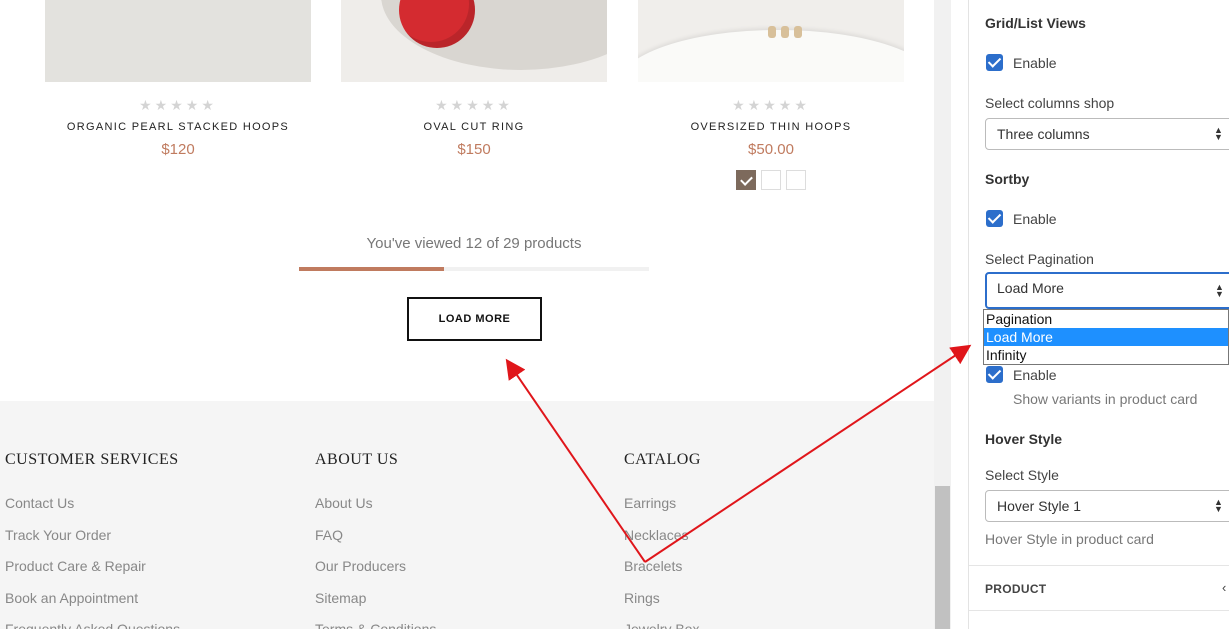 The height and width of the screenshot is (629, 1229). I want to click on product-card: ★★★★★ ORGANIC PEARL STACKED HOOPS $120, so click(178, 79).